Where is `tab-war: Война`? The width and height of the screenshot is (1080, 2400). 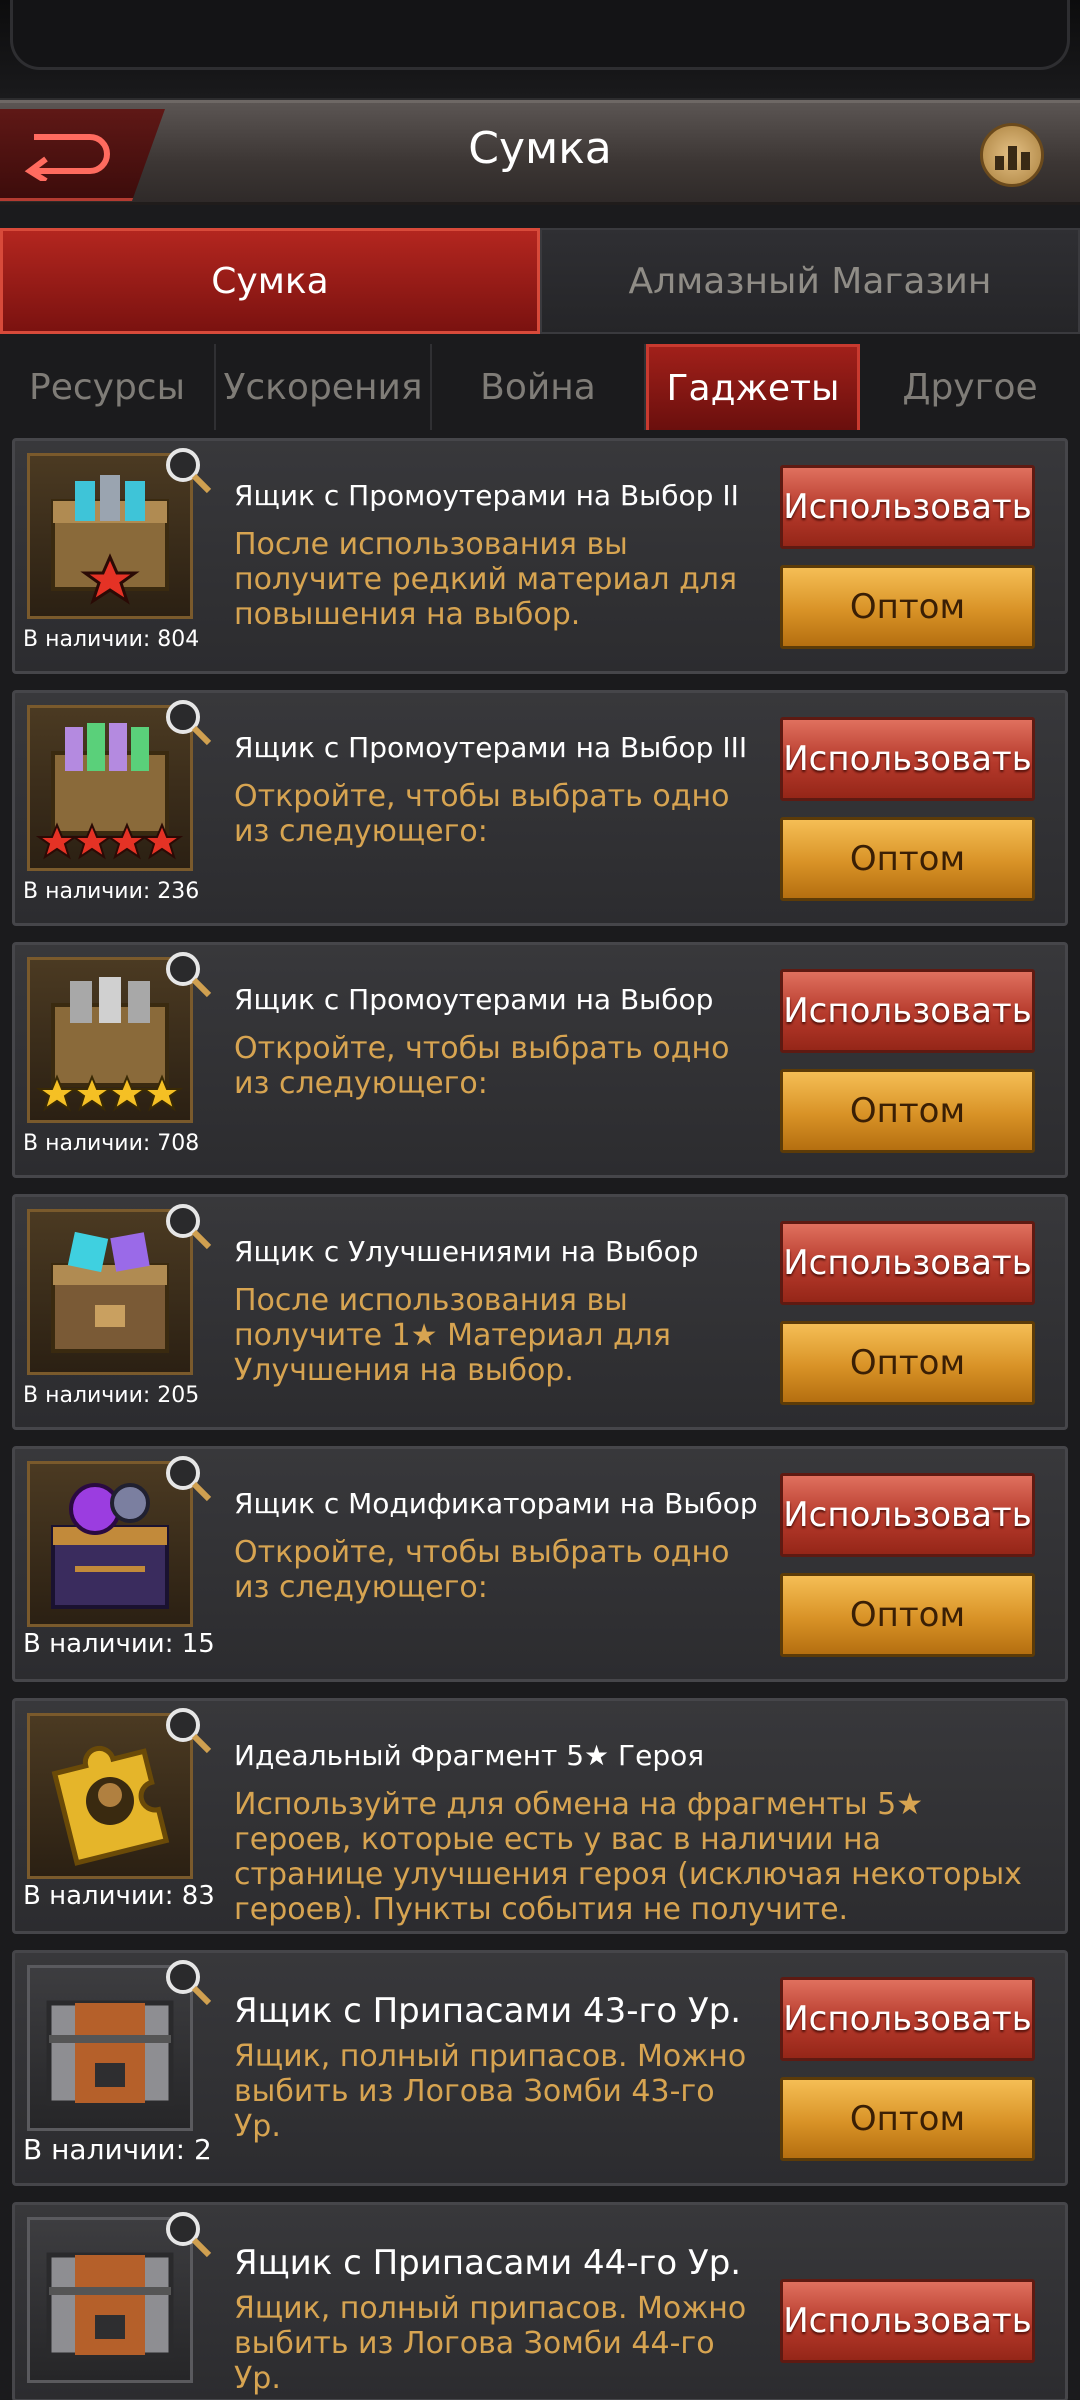
tab-war: Война is located at coordinates (539, 387).